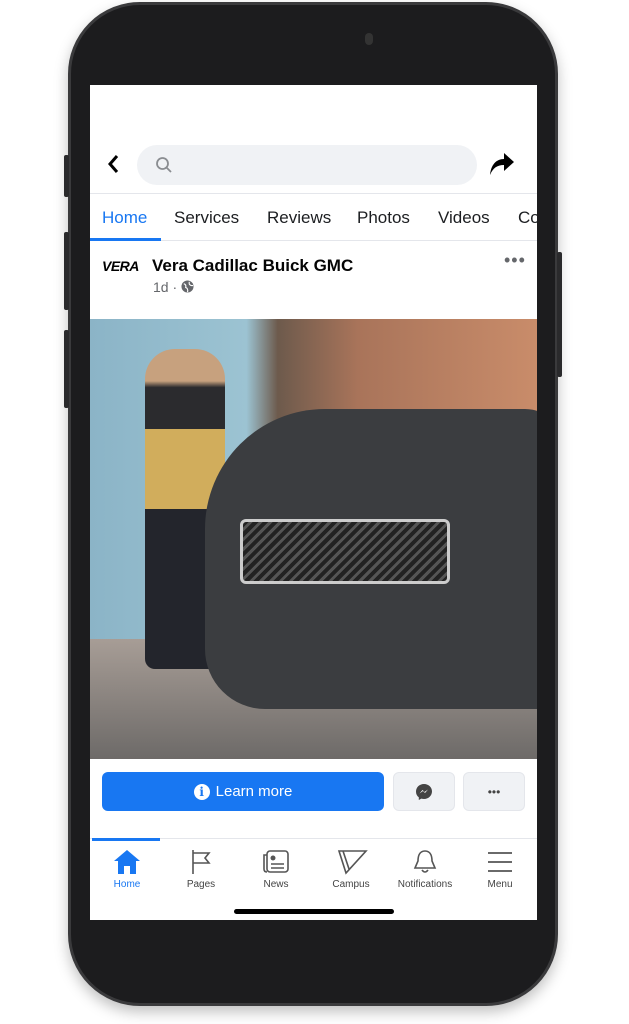 The image size is (629, 1024). What do you see at coordinates (307, 165) in the screenshot?
I see `search-input` at bounding box center [307, 165].